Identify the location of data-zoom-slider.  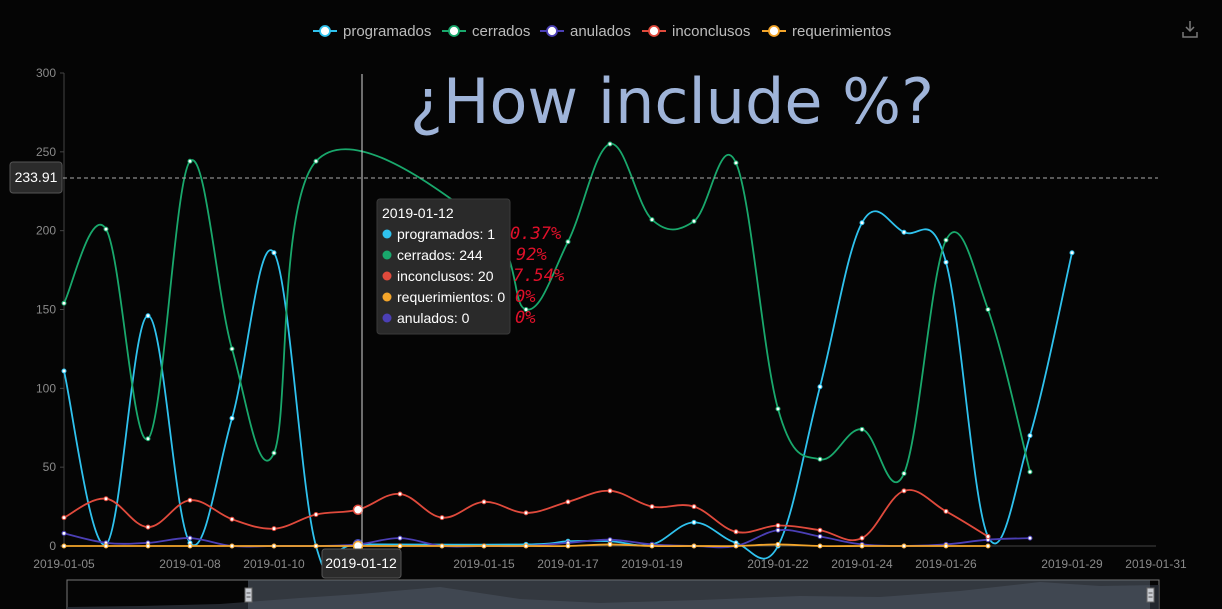
(613, 594).